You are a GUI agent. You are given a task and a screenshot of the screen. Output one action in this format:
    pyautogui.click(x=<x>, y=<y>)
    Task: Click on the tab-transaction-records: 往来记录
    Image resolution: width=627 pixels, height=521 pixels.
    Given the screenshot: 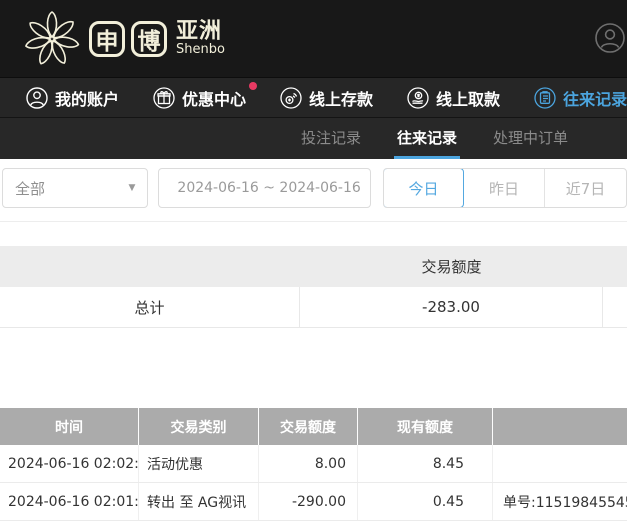 What is the action you would take?
    pyautogui.click(x=426, y=138)
    